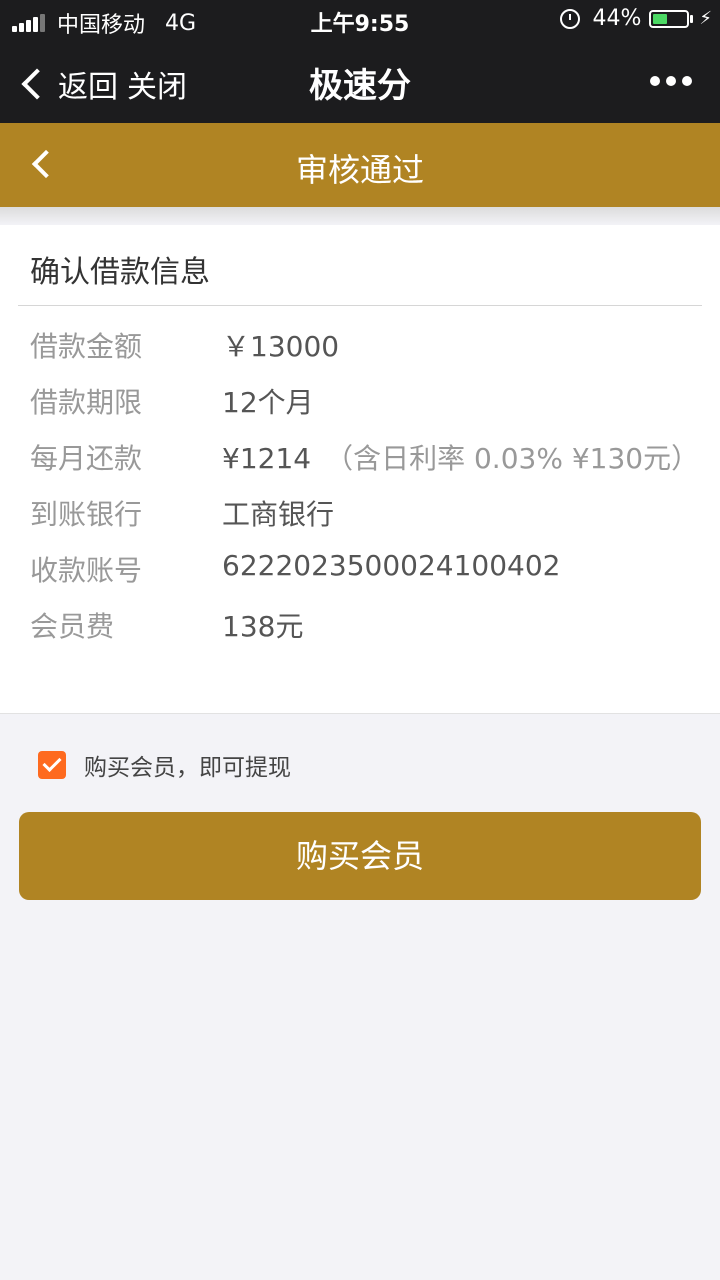 This screenshot has width=720, height=1280. I want to click on navigation-bar: 返回 关闭 极速分, so click(360, 81).